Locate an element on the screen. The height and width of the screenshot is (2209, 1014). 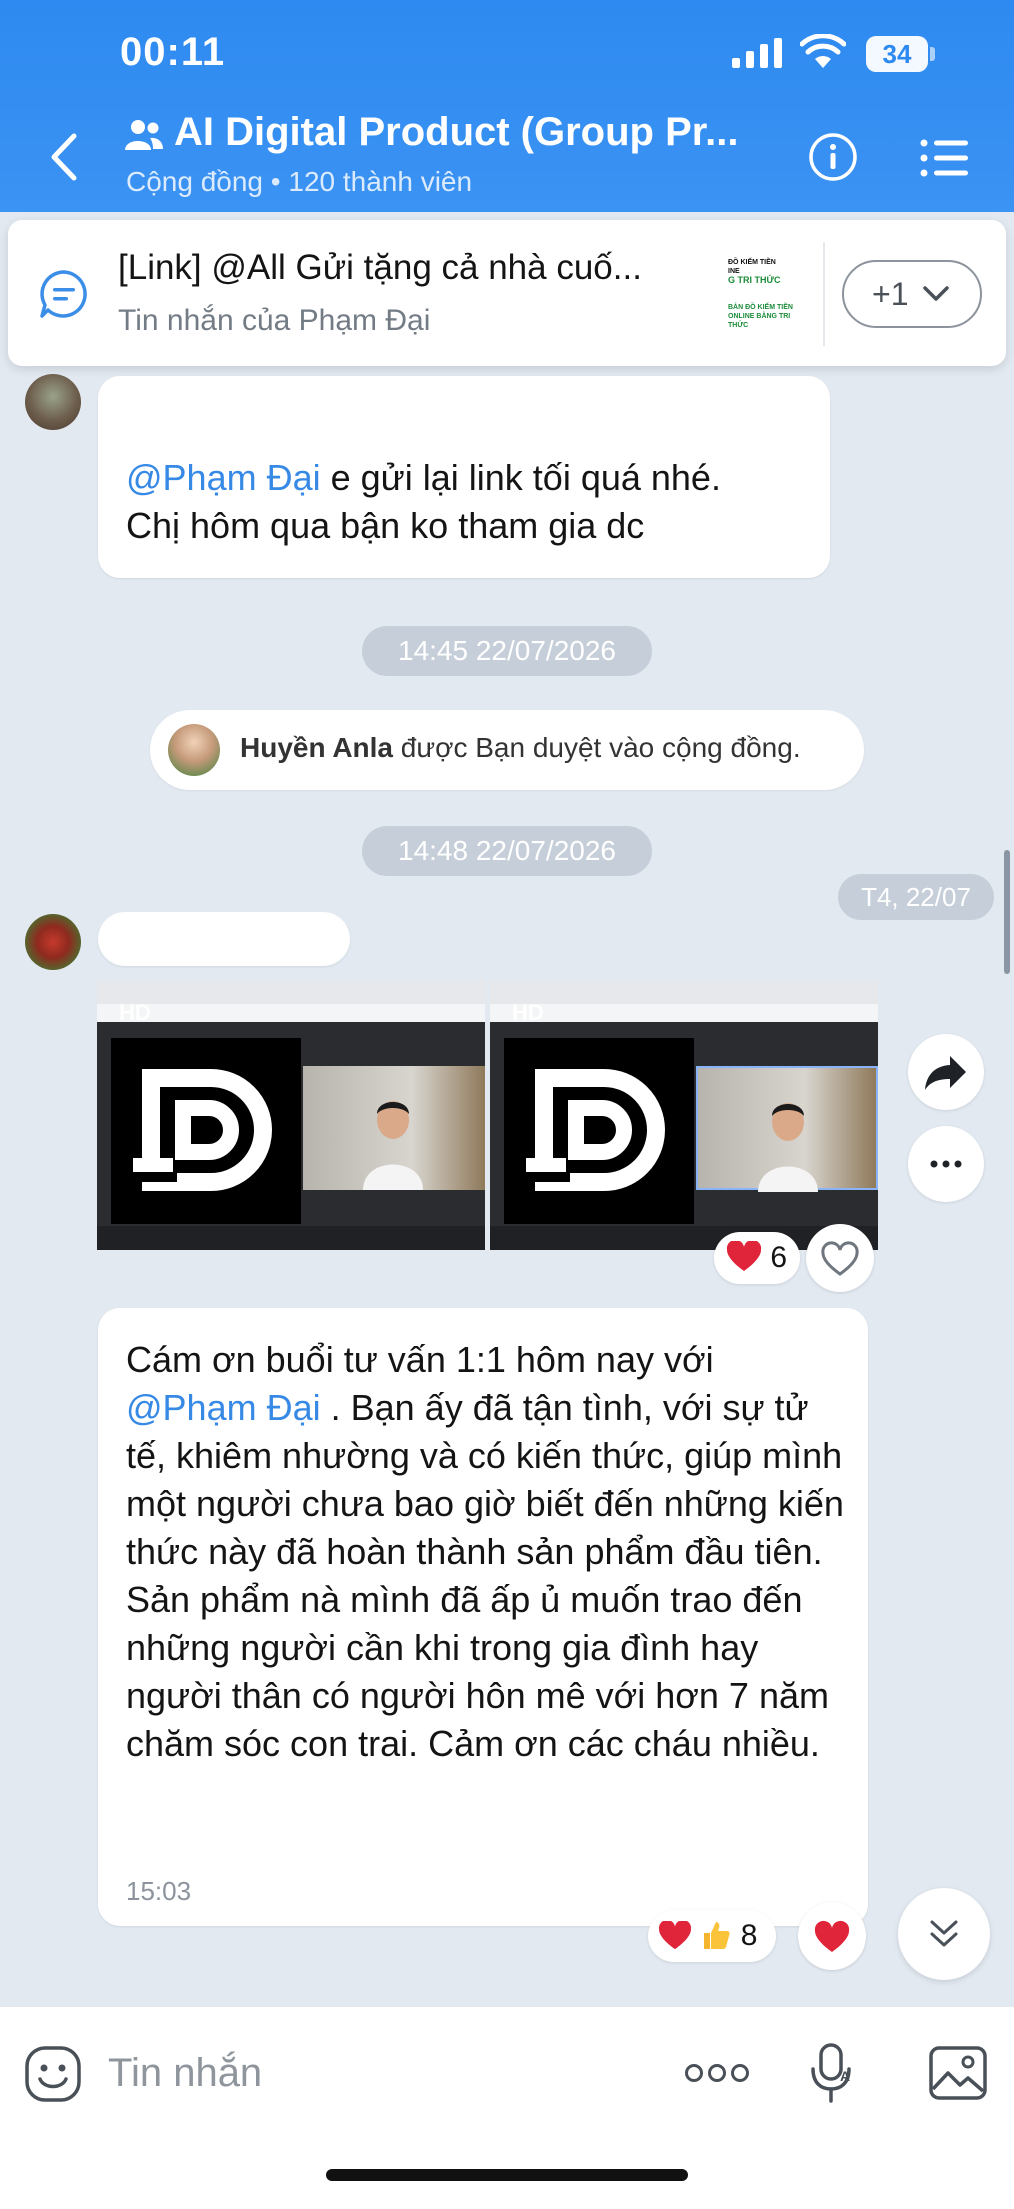
home-indicator is located at coordinates (507, 2175).